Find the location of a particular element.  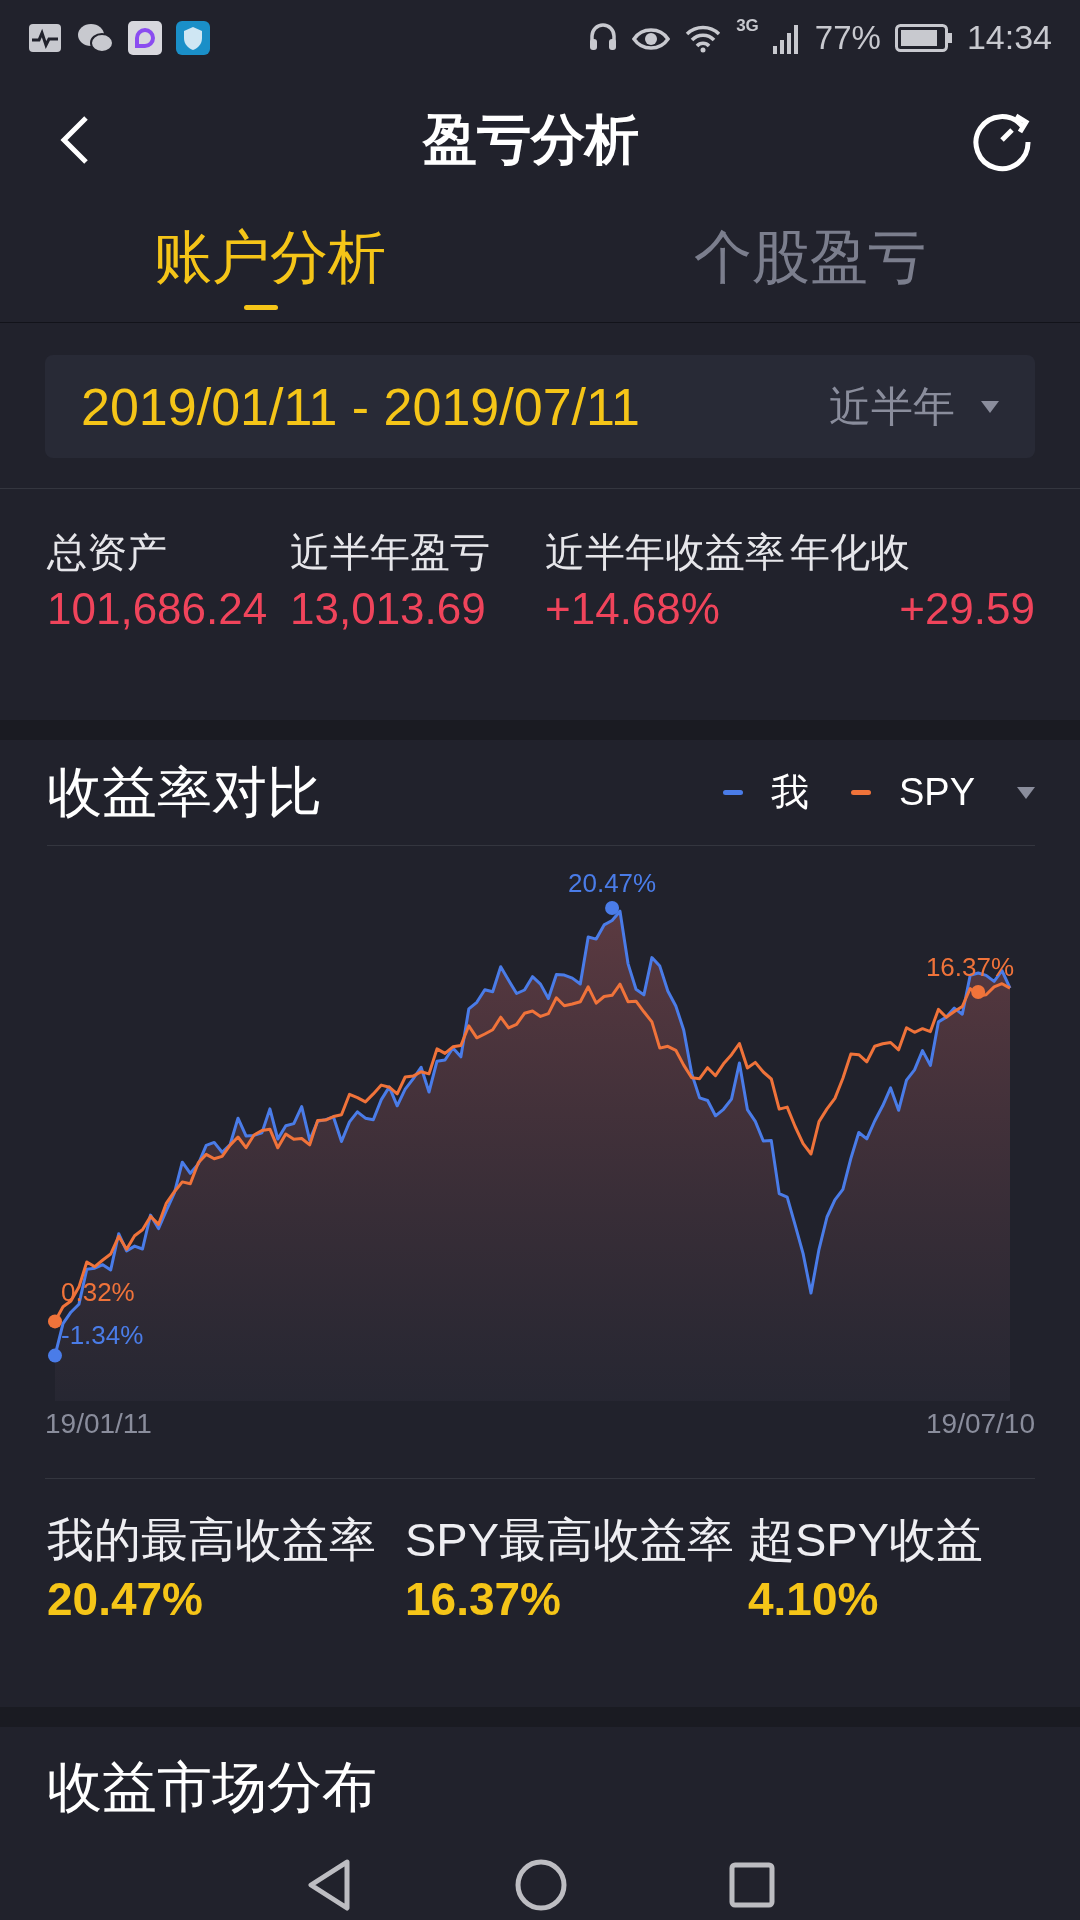

value-label: 20.47% is located at coordinates (612, 883).